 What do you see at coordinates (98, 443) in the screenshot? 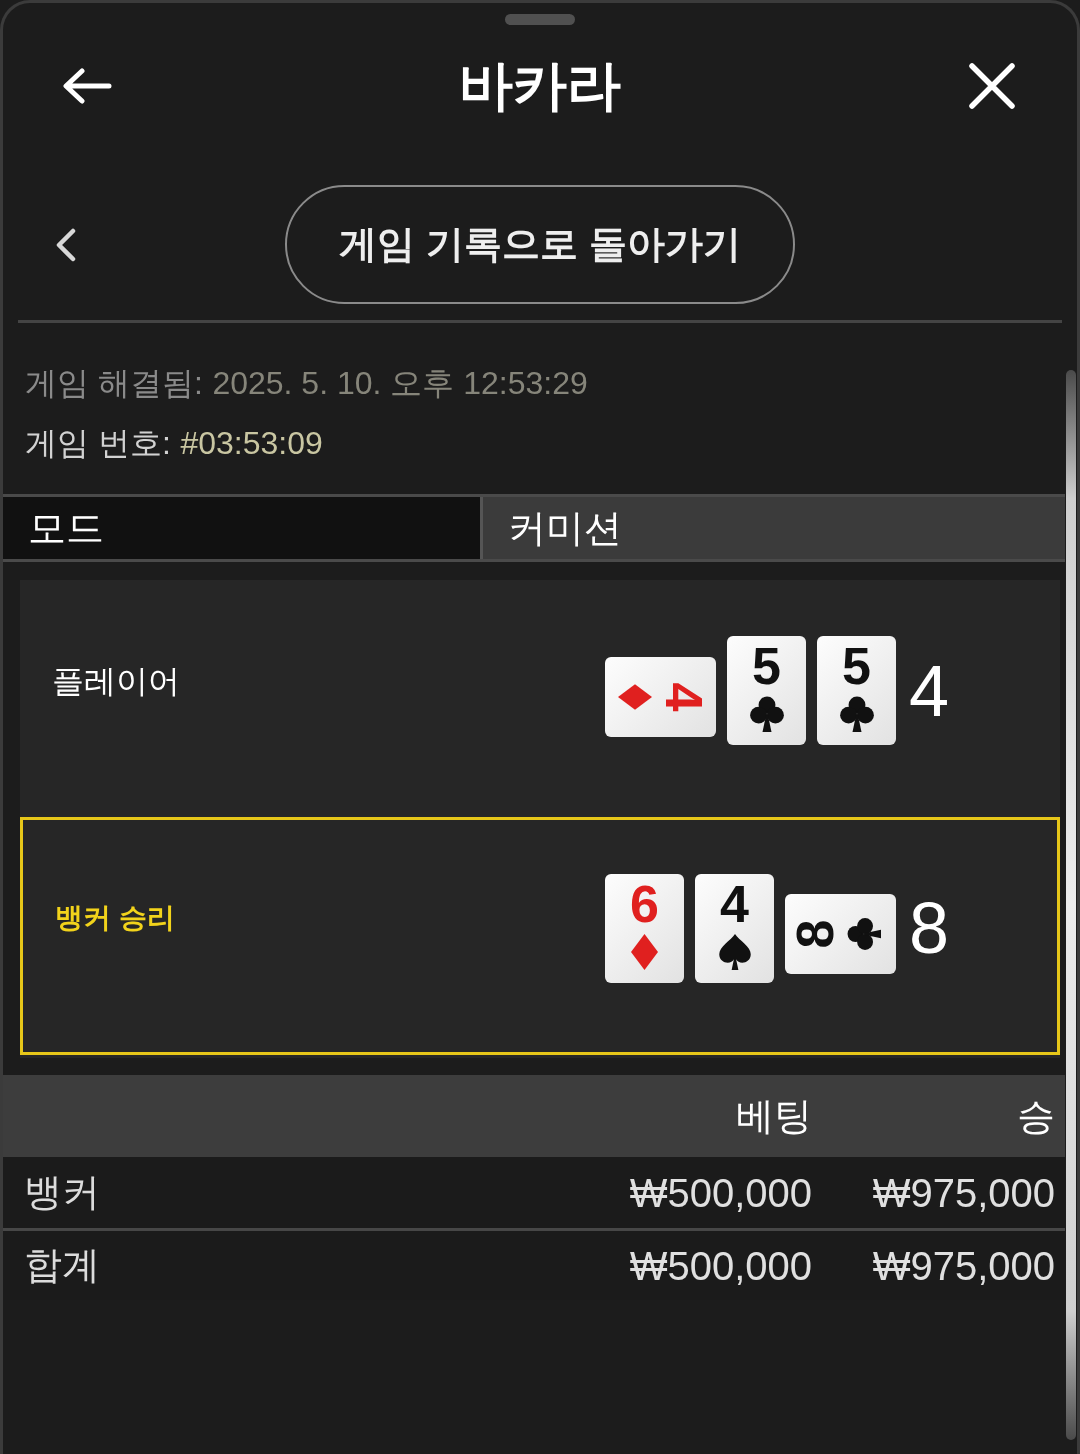
I see `info-label: 게임 번호:` at bounding box center [98, 443].